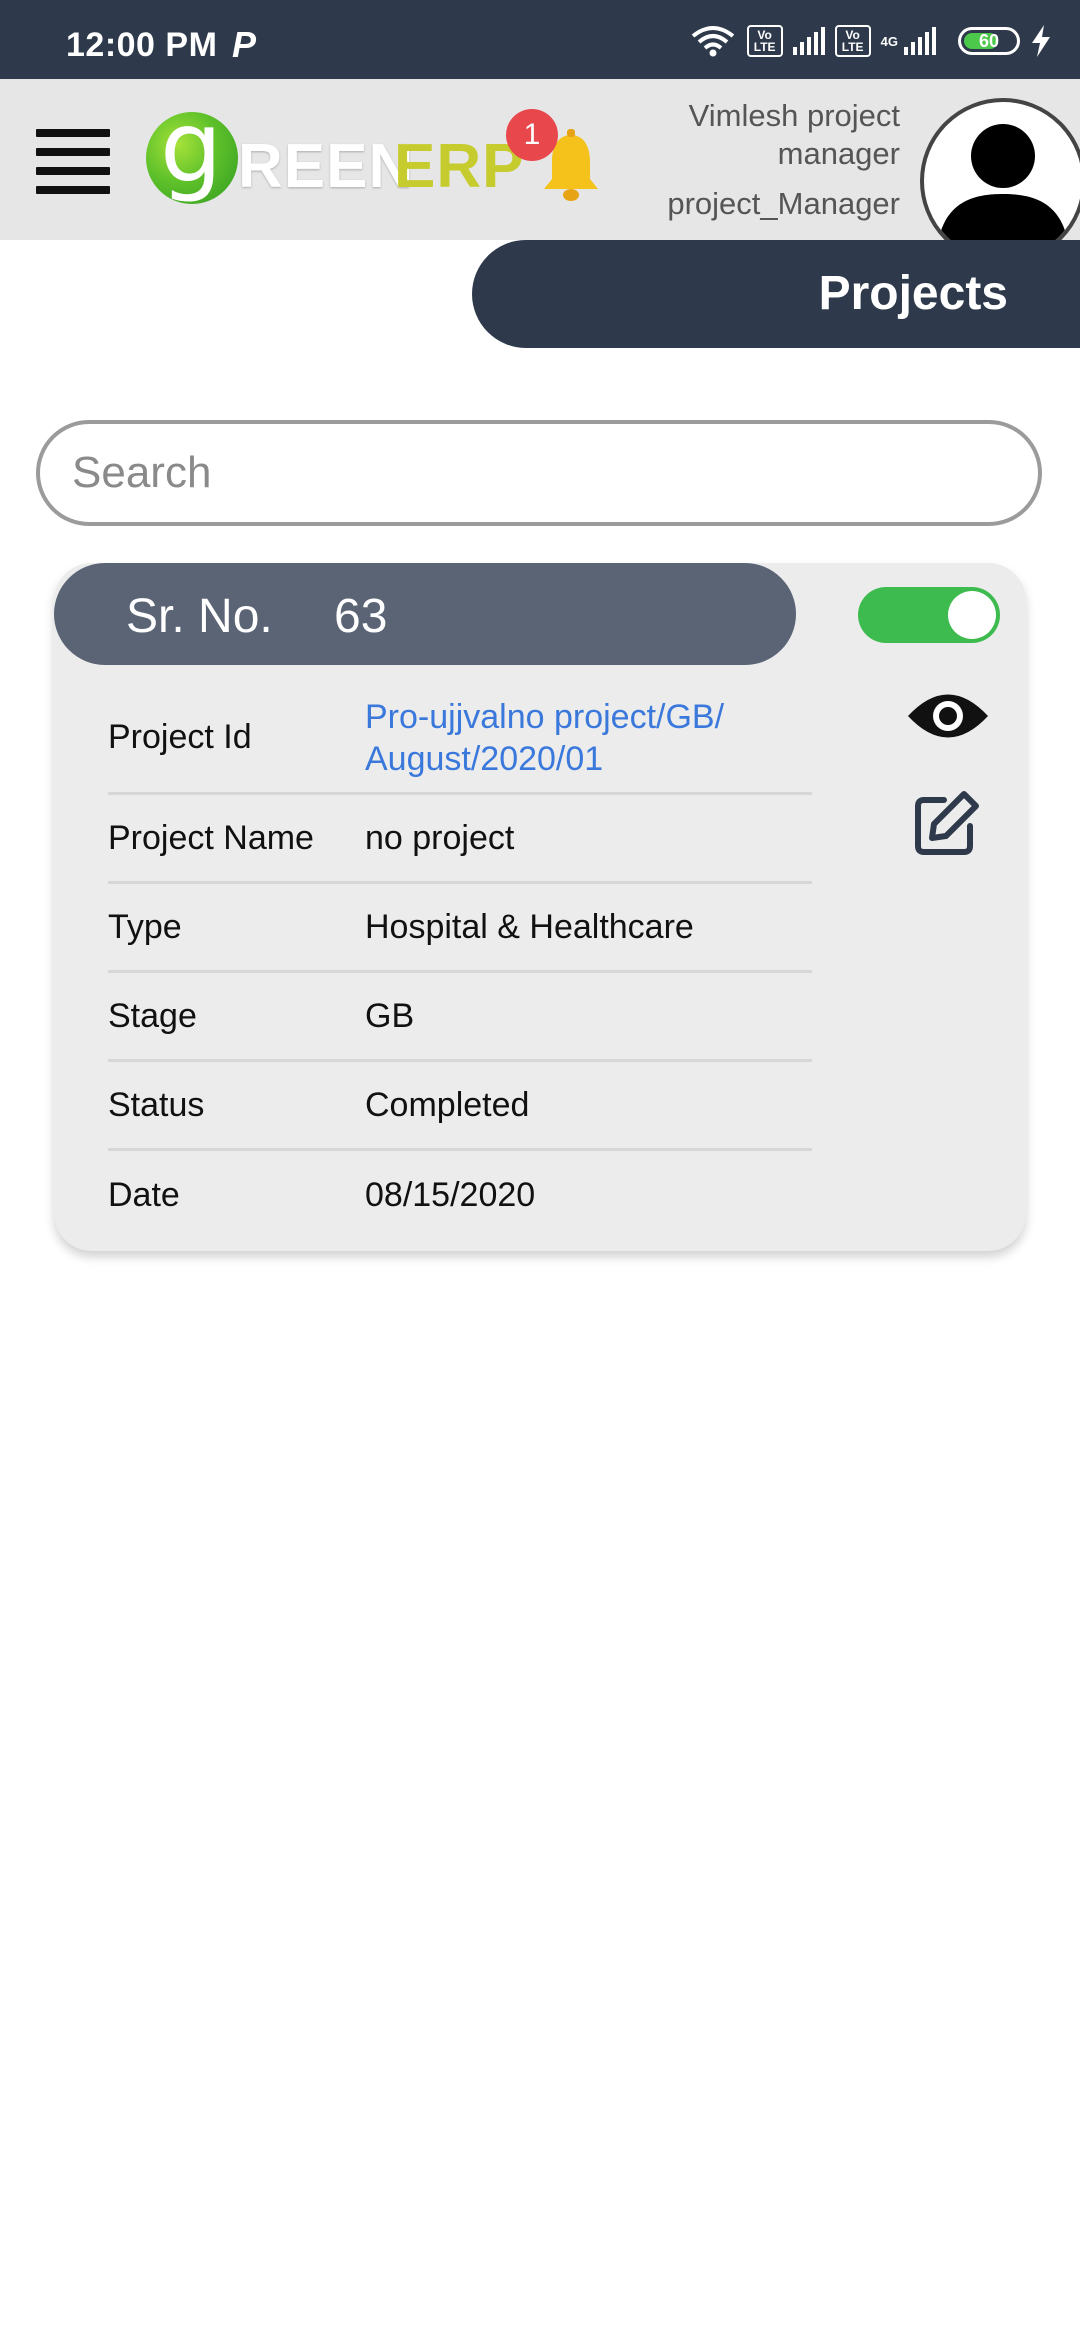 This screenshot has height=2340, width=1080. Describe the element at coordinates (199, 616) in the screenshot. I see `serial-number-label: Sr. No.` at that location.